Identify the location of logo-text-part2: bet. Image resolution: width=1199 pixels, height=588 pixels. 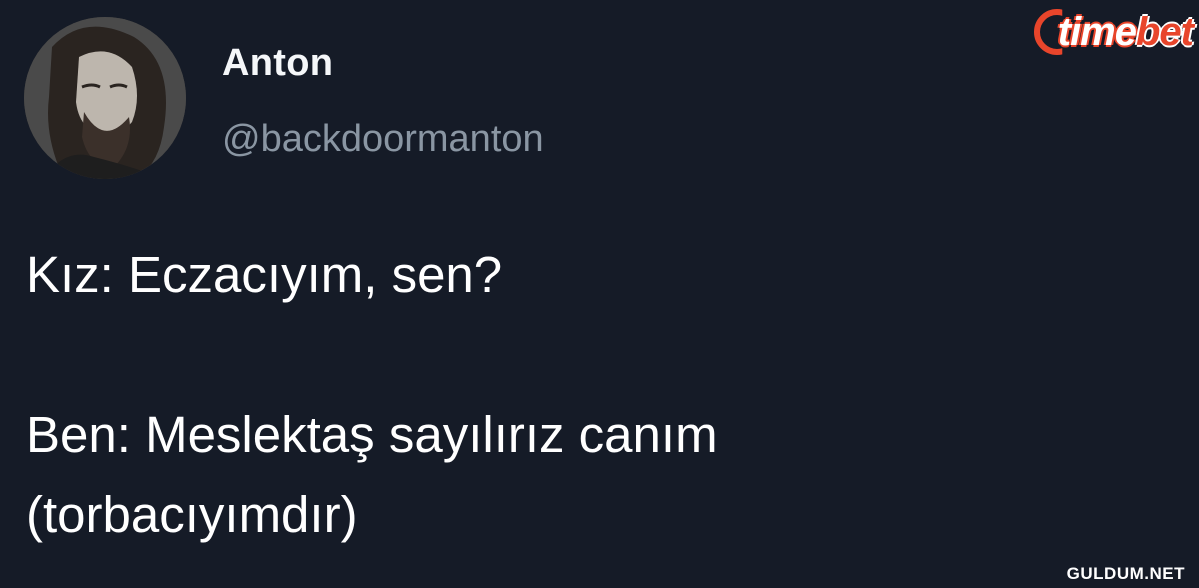
(1165, 31).